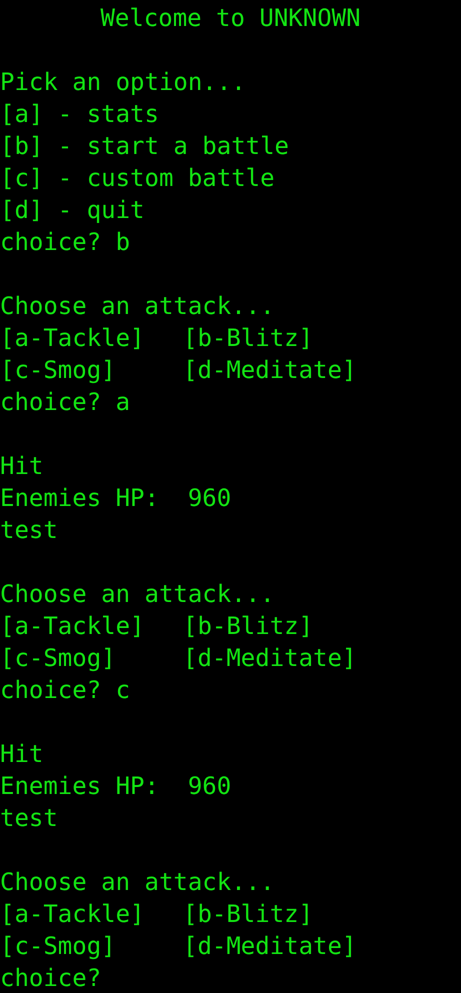 The height and width of the screenshot is (993, 461). I want to click on terminal-line: choice? b, so click(65, 242).